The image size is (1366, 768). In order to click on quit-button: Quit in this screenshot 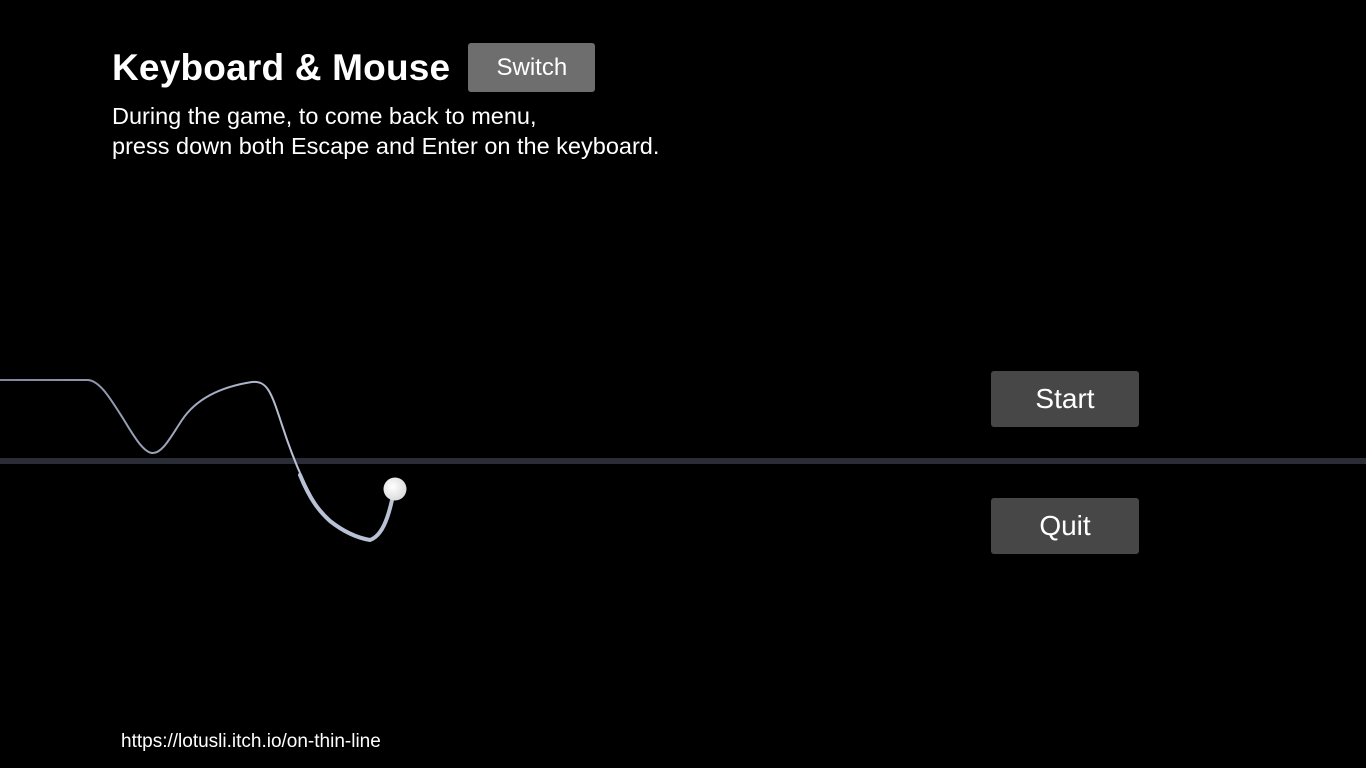, I will do `click(1065, 526)`.